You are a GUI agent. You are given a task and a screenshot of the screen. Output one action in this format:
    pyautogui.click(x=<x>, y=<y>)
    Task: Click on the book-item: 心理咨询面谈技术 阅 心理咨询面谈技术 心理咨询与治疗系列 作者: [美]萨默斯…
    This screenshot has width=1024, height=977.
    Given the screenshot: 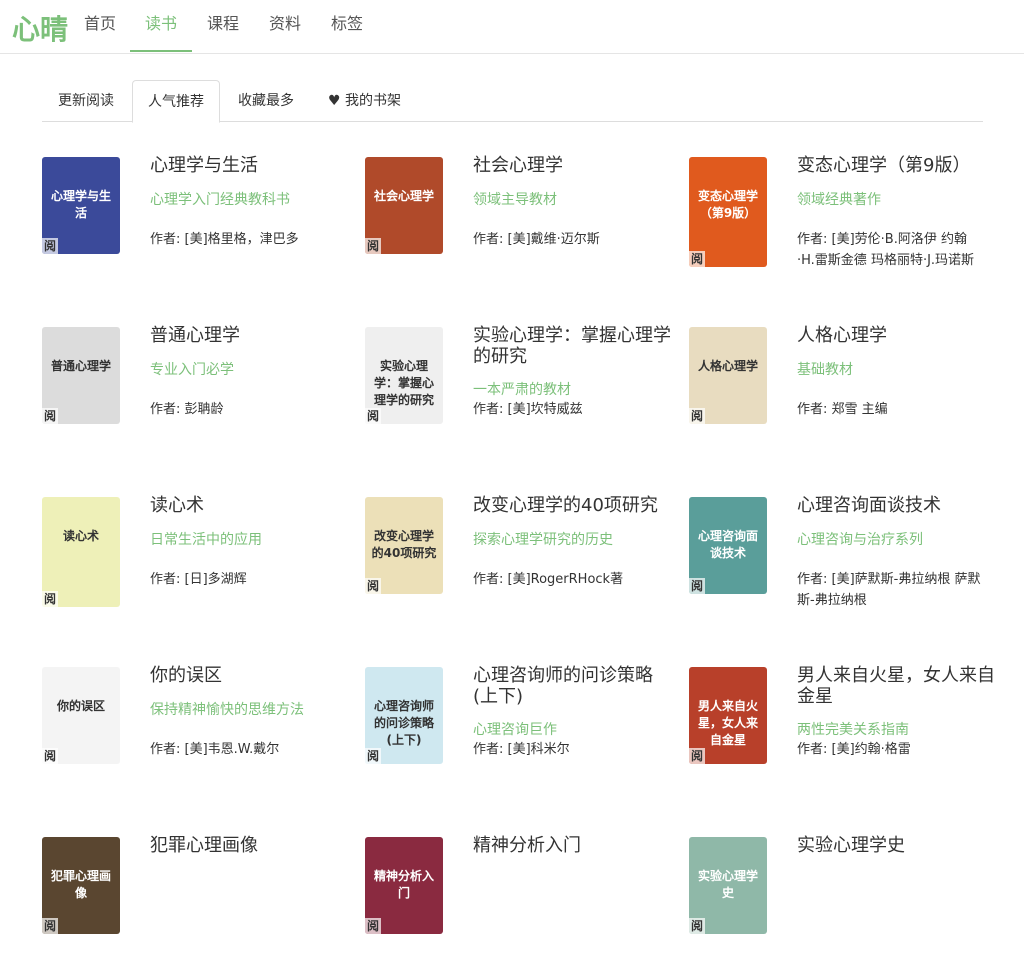 What is the action you would take?
    pyautogui.click(x=849, y=566)
    